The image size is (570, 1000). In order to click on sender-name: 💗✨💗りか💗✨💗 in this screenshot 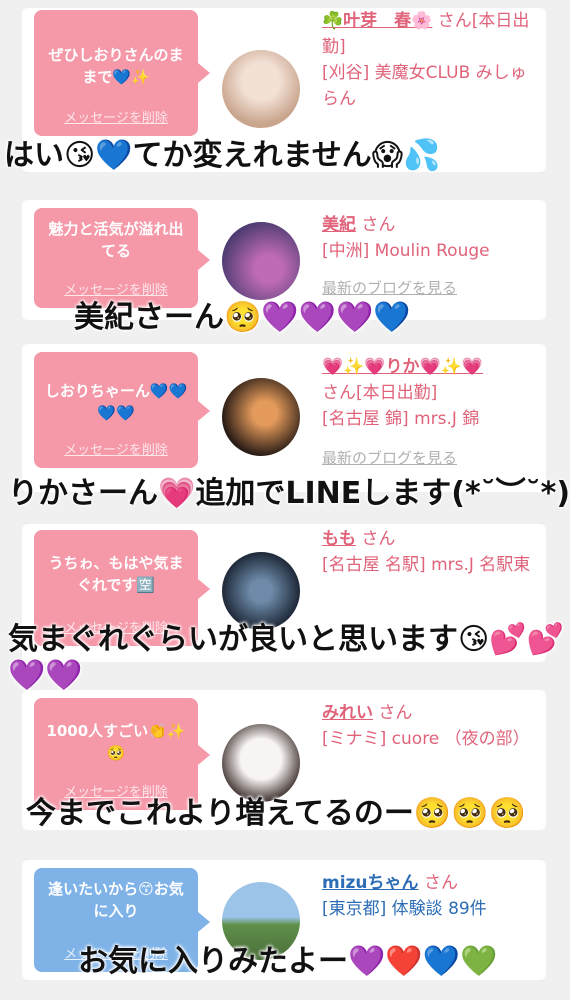, I will do `click(402, 367)`.